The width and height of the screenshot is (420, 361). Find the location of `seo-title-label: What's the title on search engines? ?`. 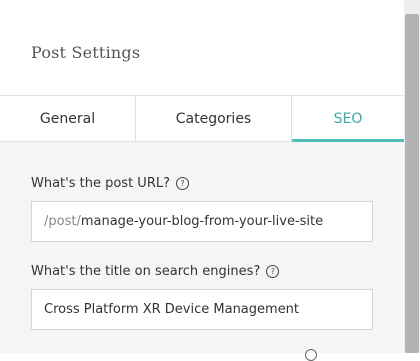

seo-title-label: What's the title on search engines? ? is located at coordinates (155, 271).